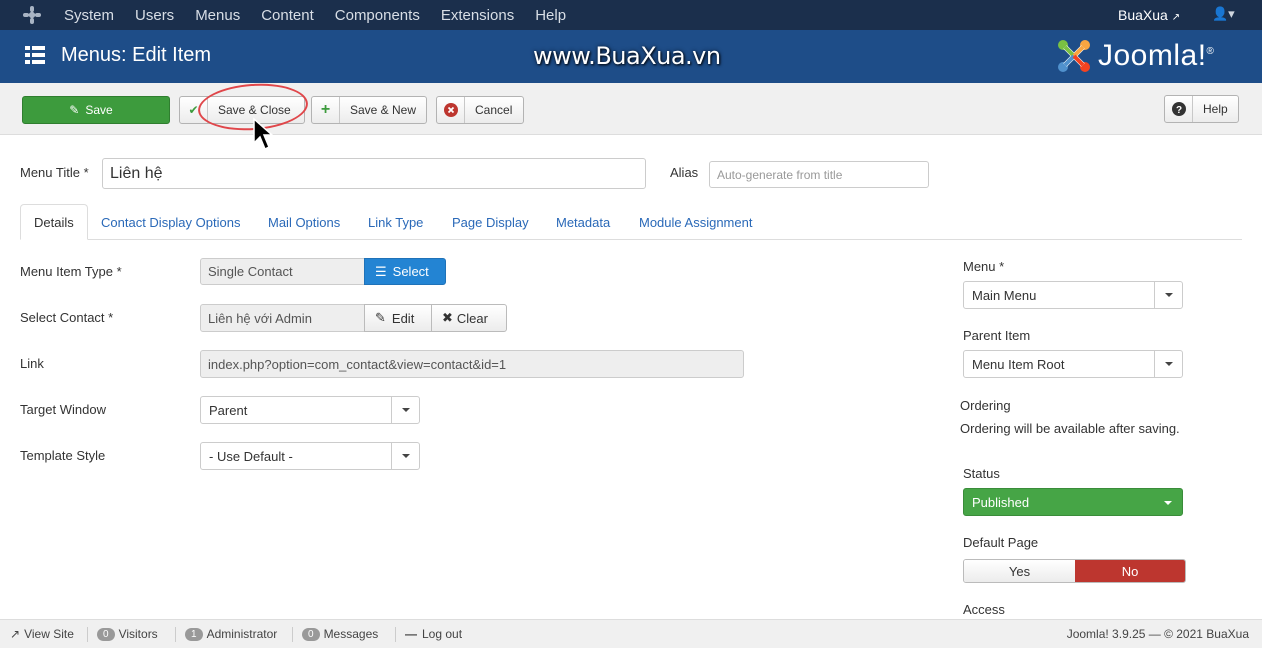  What do you see at coordinates (469, 318) in the screenshot?
I see `clear-contact-button: ✖ Clear` at bounding box center [469, 318].